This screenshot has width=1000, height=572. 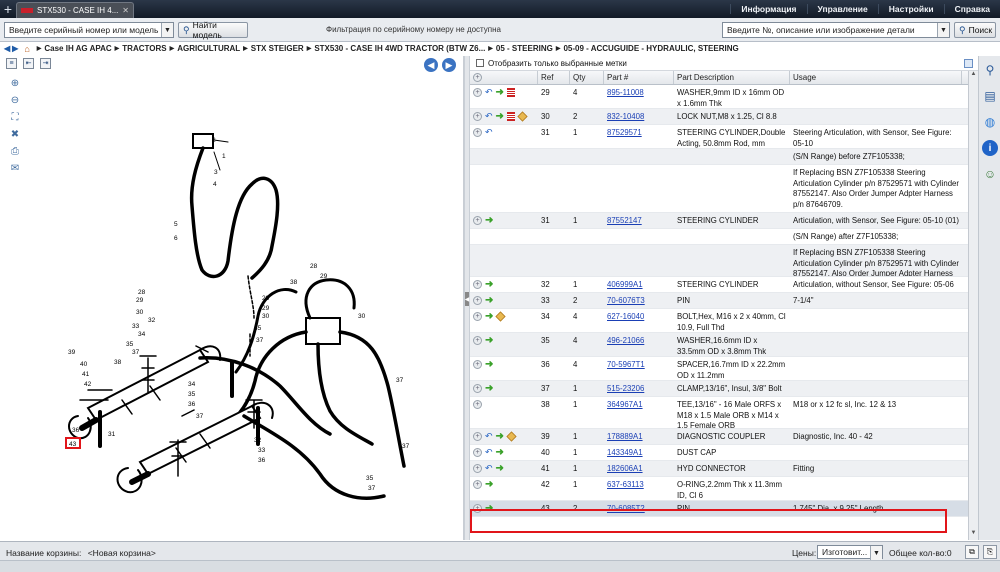 I want to click on new-tab-button: +, so click(x=8, y=9).